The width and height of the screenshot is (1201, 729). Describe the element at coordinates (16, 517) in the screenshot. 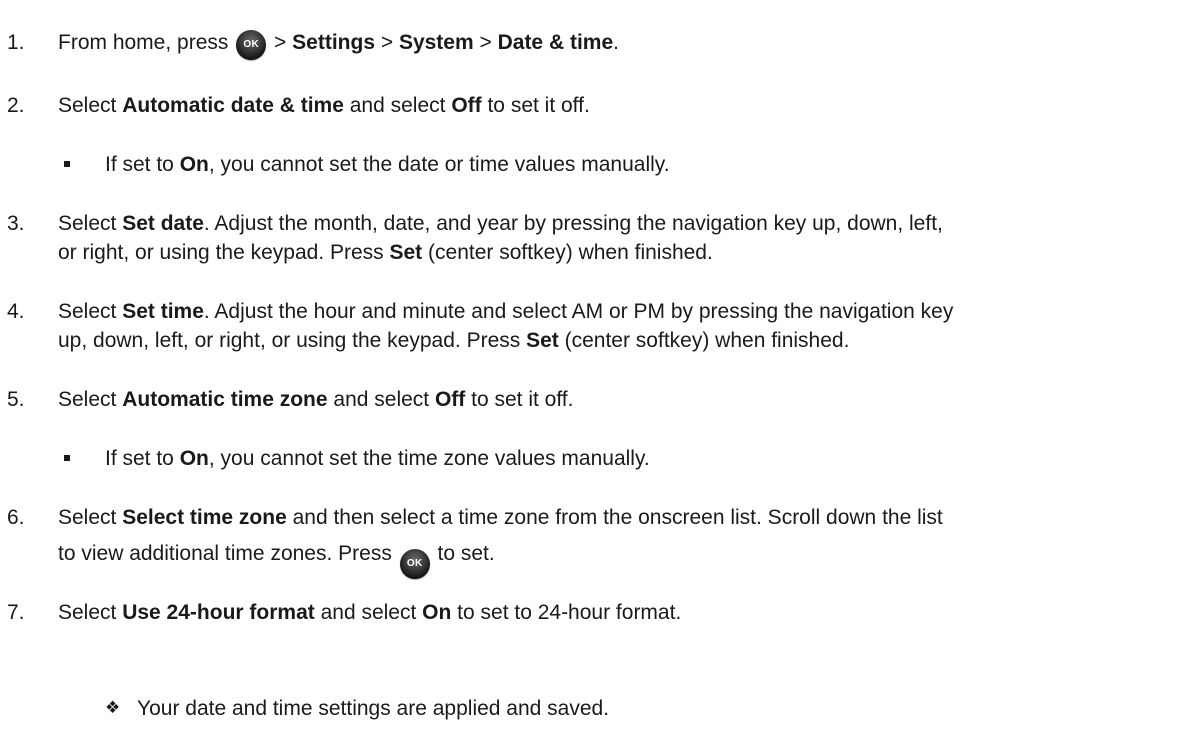

I see `step-6-number: 6.` at that location.